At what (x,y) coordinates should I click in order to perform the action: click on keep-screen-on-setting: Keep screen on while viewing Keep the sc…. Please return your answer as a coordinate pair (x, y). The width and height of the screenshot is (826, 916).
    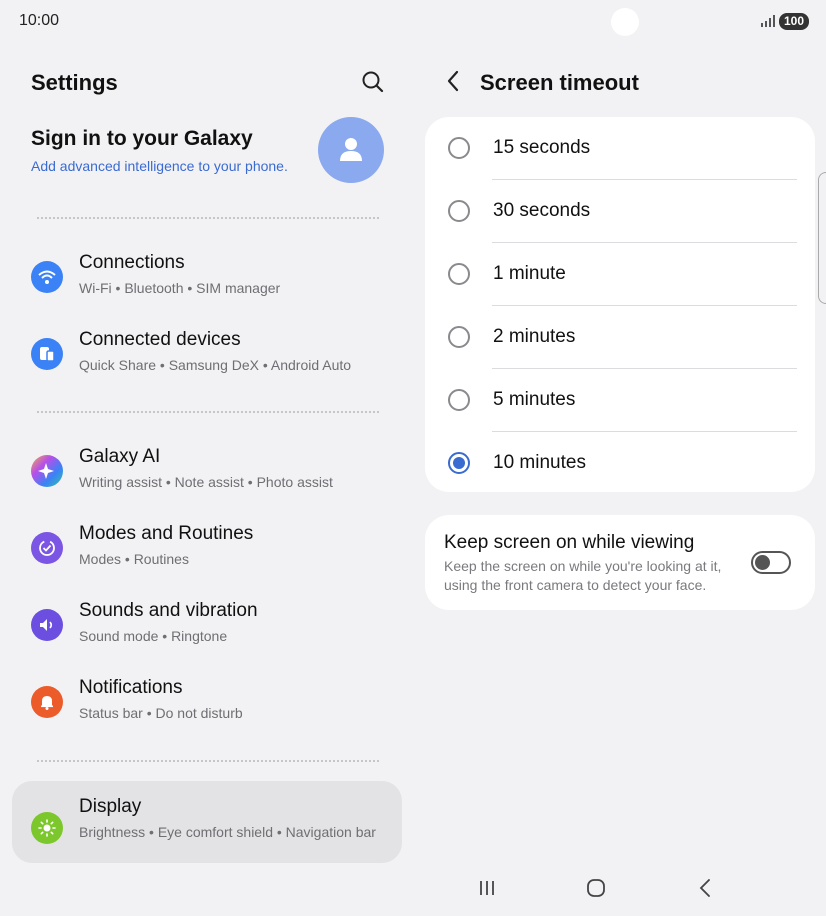
    Looking at the image, I should click on (620, 562).